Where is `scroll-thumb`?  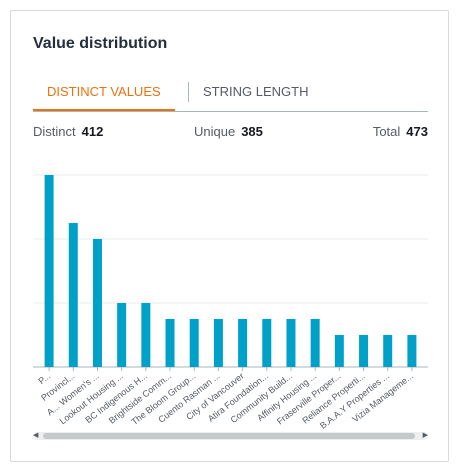 scroll-thumb is located at coordinates (229, 436).